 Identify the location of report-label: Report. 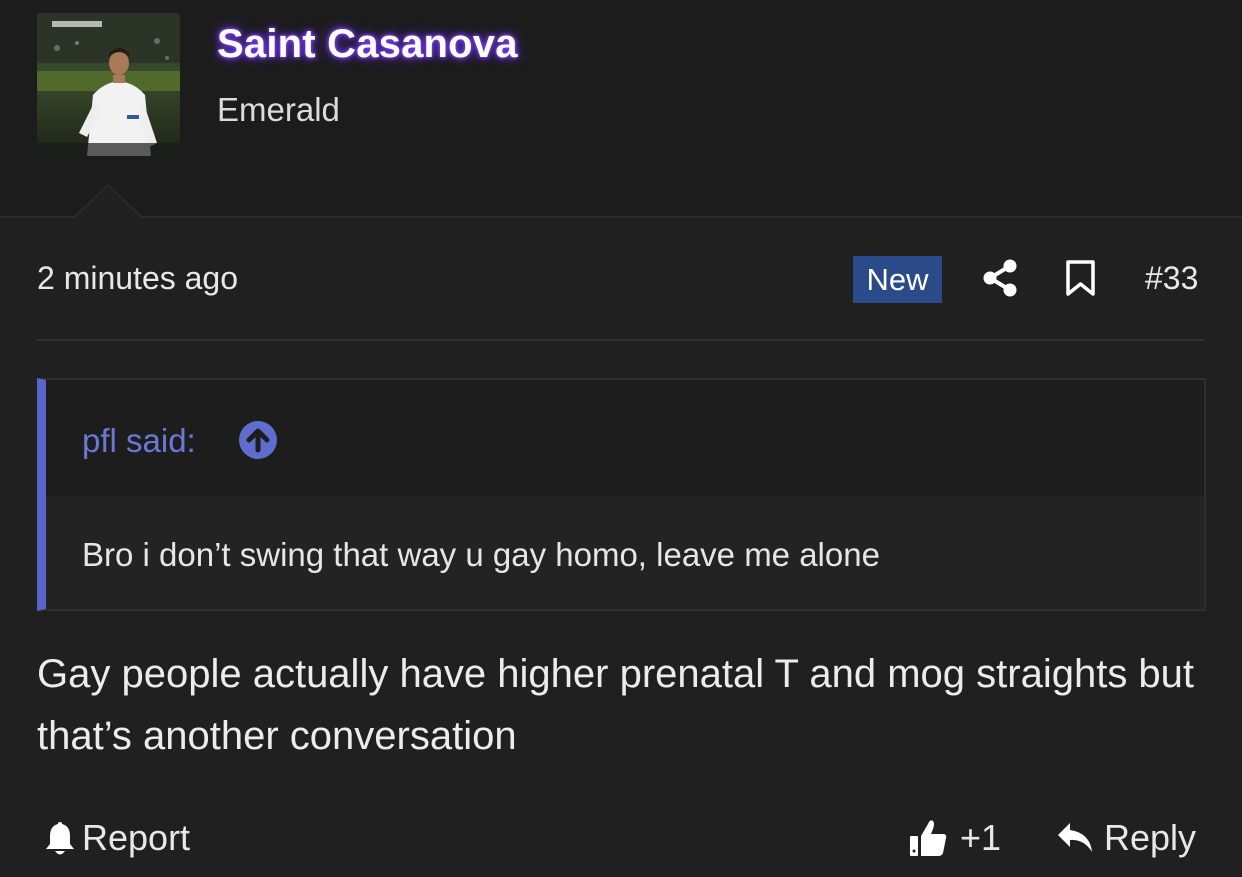
(136, 837).